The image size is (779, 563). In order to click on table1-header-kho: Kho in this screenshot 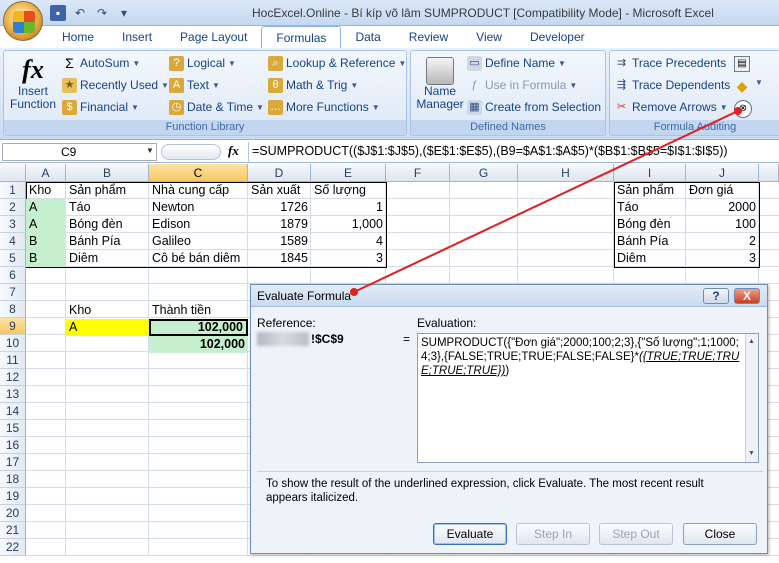, I will do `click(46, 190)`.